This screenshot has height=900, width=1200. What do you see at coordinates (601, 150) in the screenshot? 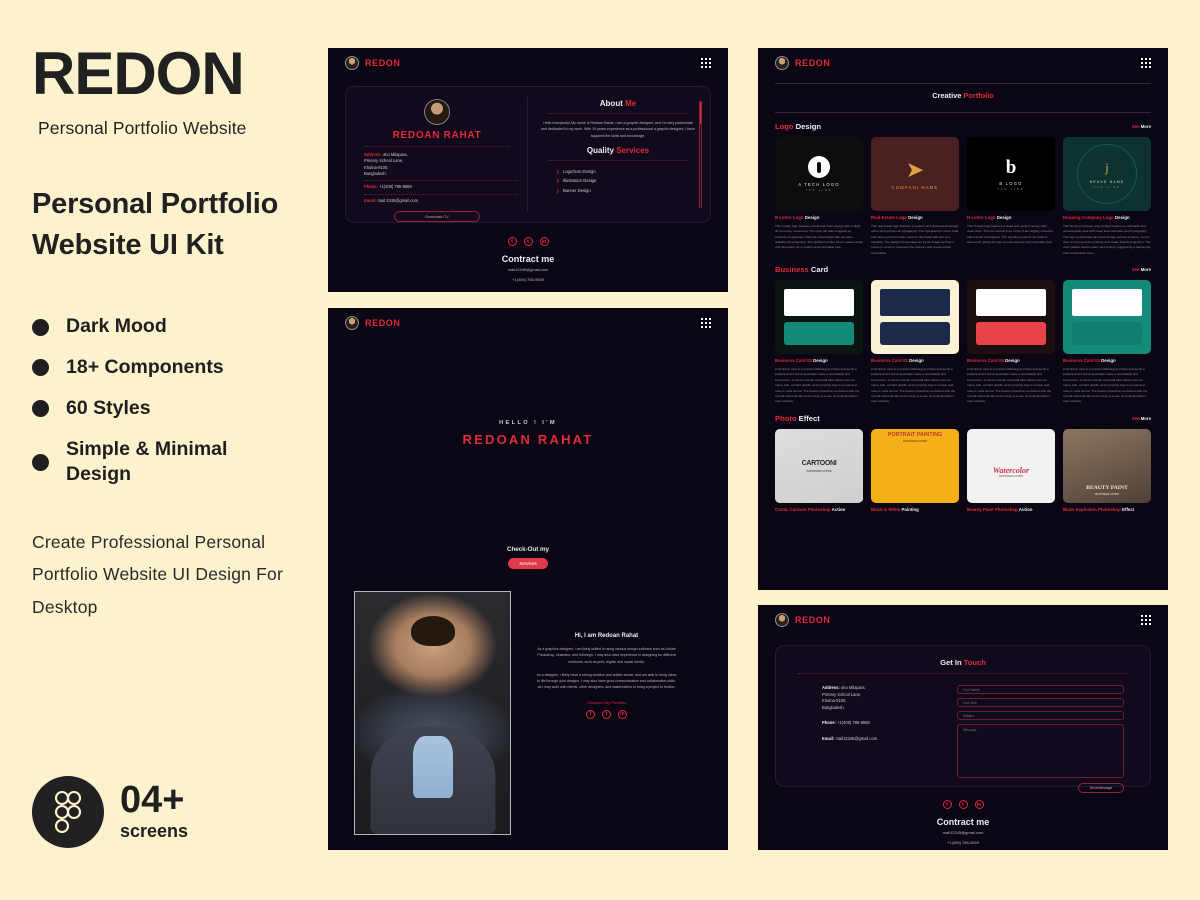
I see `services-heading-text: Quality` at bounding box center [601, 150].